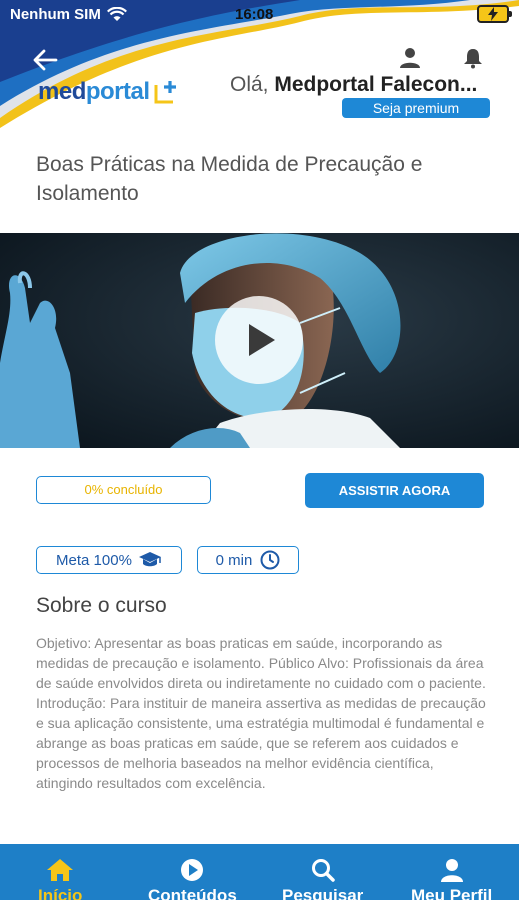 The width and height of the screenshot is (519, 900). What do you see at coordinates (259, 872) in the screenshot?
I see `bottom-navigation: Início Conteúdos Pesquisar Meu Perfil` at bounding box center [259, 872].